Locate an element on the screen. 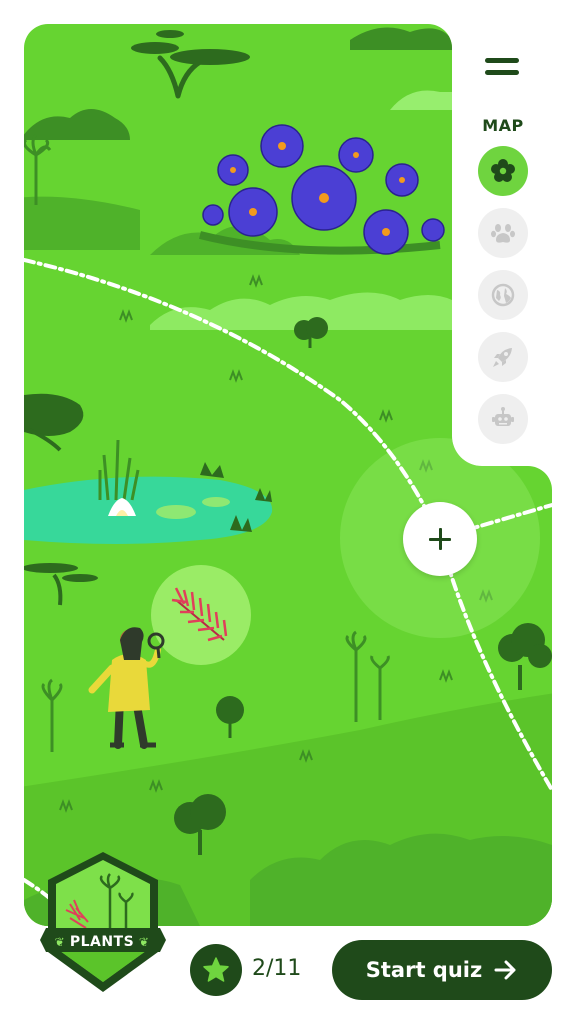 This screenshot has height=1024, width=576. menu-icon-bar is located at coordinates (502, 72).